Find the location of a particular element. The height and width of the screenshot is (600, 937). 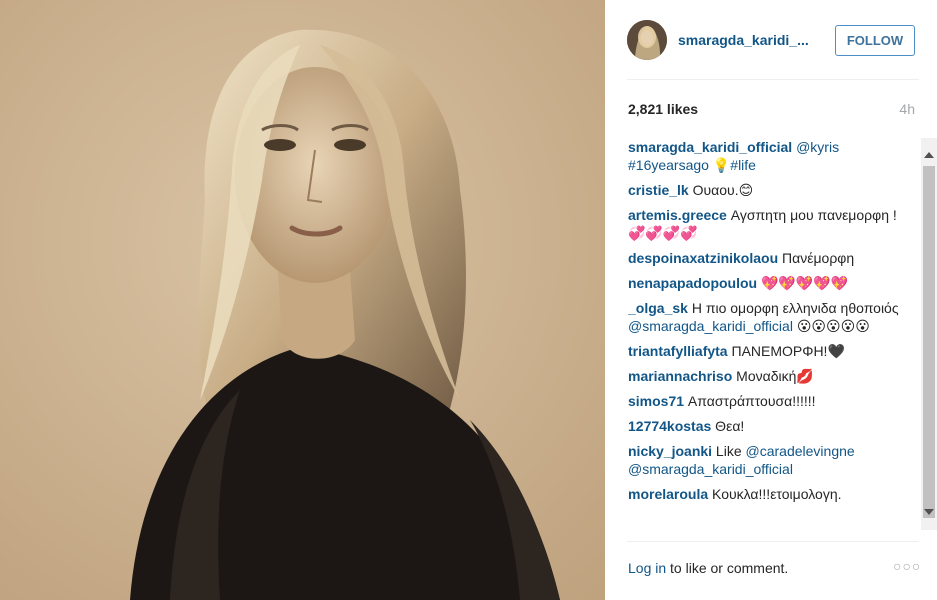

comment-text: Απαστράπτουσα!!!!!! is located at coordinates (750, 401).